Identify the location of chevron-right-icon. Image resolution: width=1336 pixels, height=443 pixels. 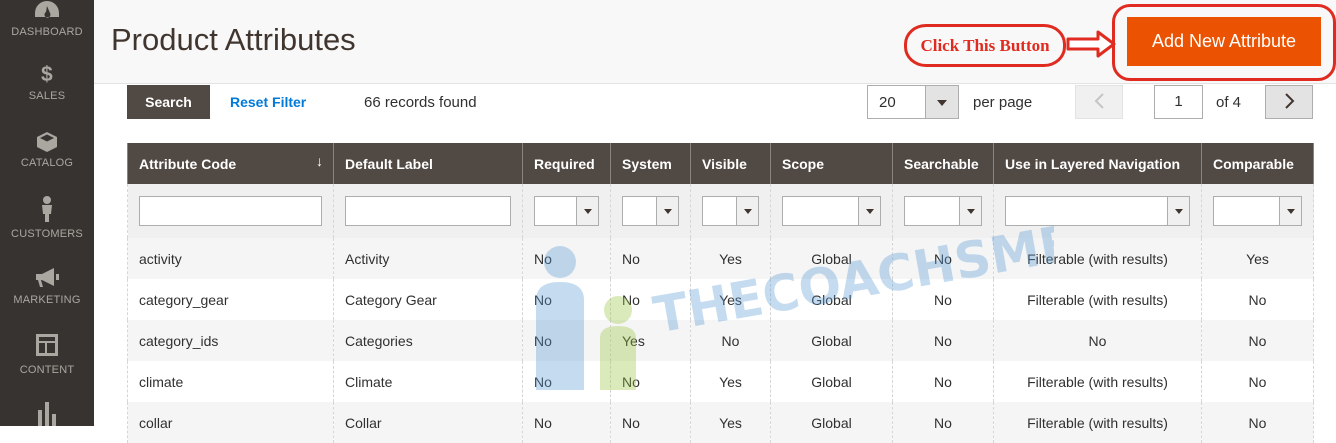
(1290, 101).